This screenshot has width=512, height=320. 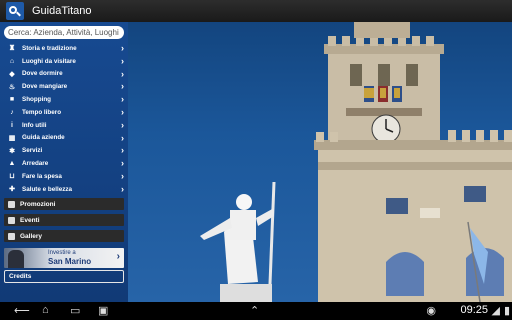 I want to click on lamp-icon: ▲, so click(x=12, y=164).